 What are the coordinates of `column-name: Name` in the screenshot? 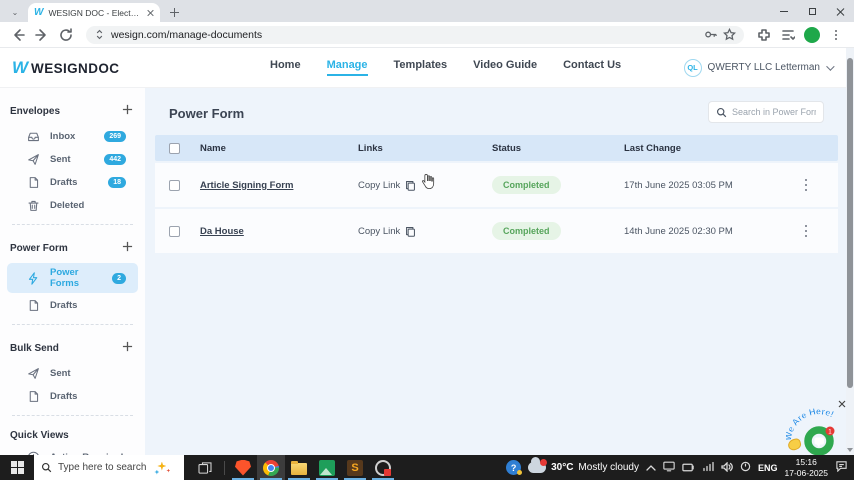 It's located at (213, 148).